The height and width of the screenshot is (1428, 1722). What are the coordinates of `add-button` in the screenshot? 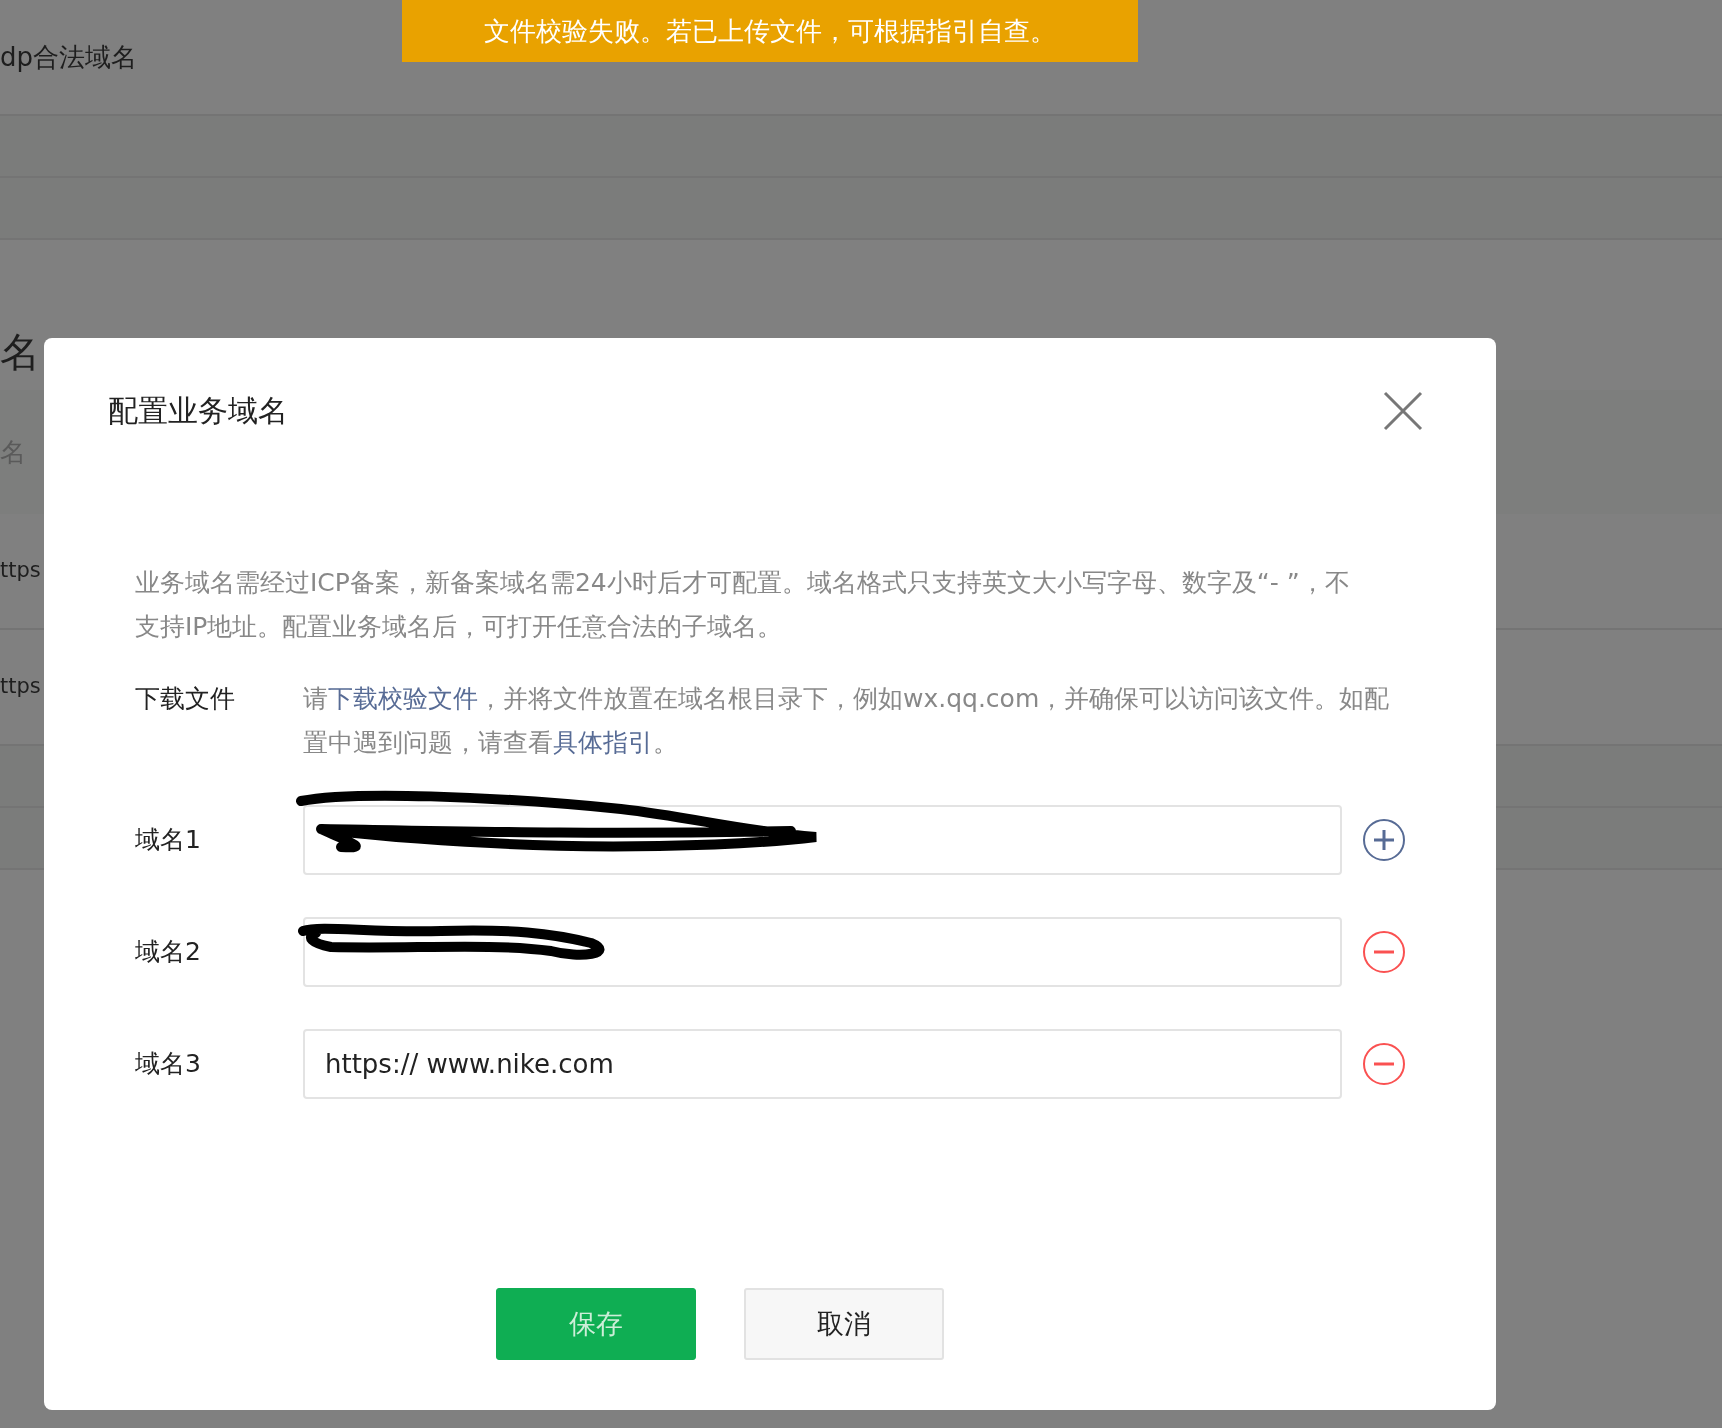 It's located at (1384, 840).